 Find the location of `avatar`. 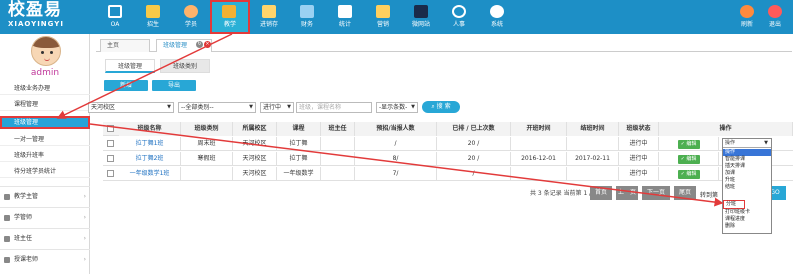

avatar is located at coordinates (46, 51).